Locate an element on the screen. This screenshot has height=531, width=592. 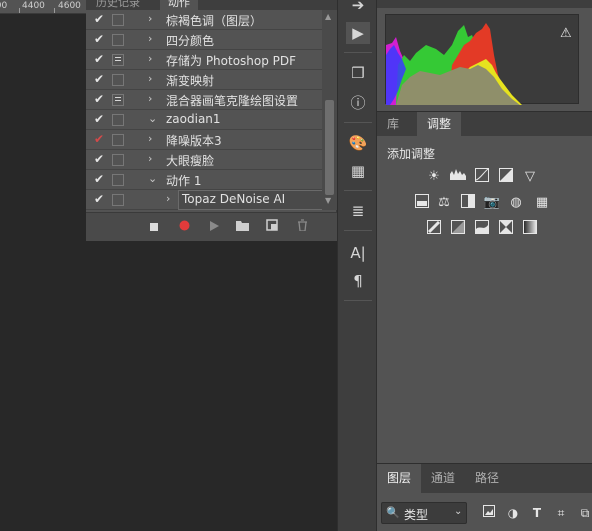
tab-layers: 图层 is located at coordinates (399, 478).